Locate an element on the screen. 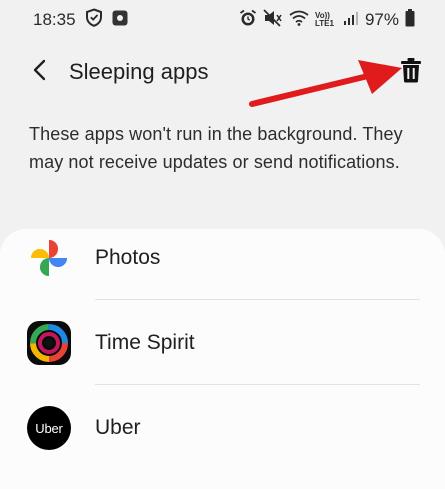 This screenshot has width=445, height=489. wifi-icon is located at coordinates (299, 20).